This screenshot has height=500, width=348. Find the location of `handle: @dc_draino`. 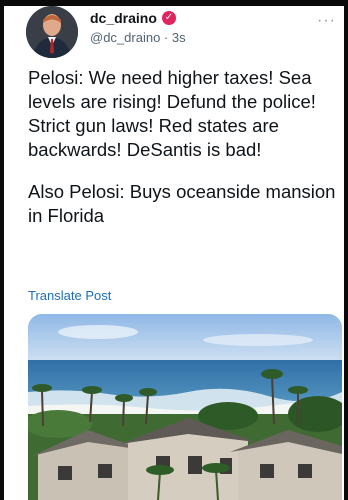

handle: @dc_draino is located at coordinates (125, 37).